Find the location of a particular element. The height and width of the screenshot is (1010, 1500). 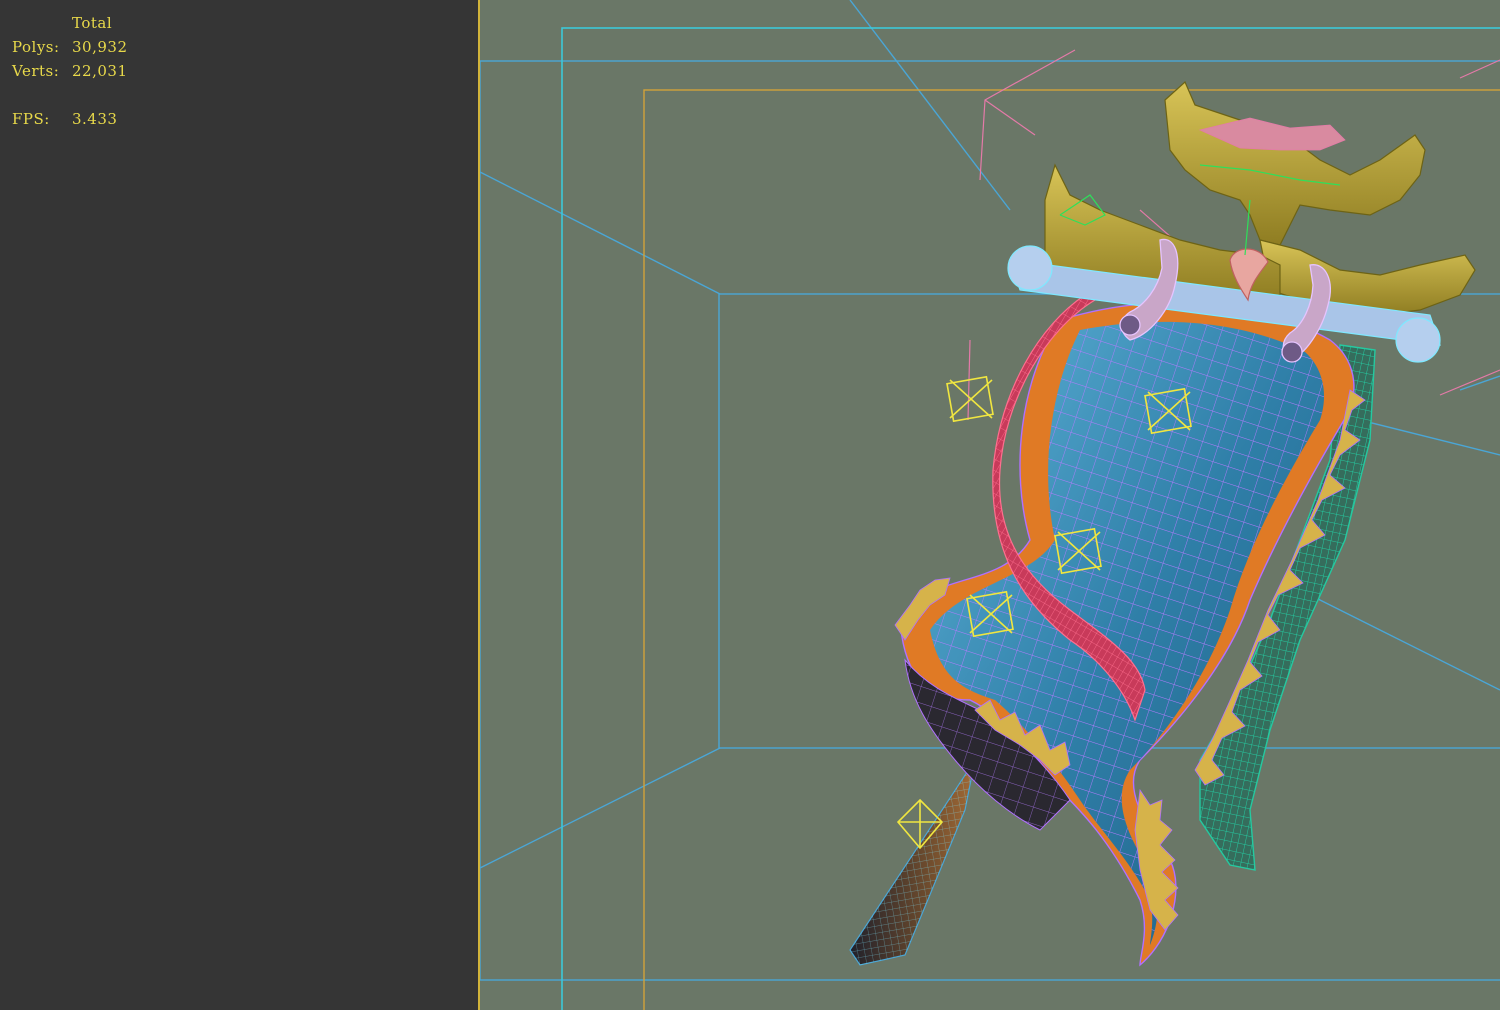

polys-stat: Polys: 30,932 is located at coordinates (70, 47).